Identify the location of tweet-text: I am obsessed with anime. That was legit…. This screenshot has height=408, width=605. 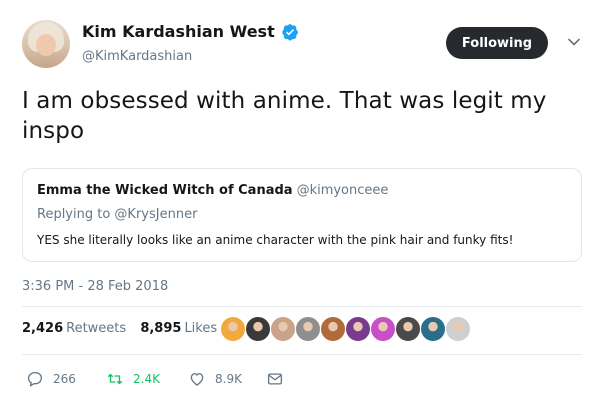
(284, 116).